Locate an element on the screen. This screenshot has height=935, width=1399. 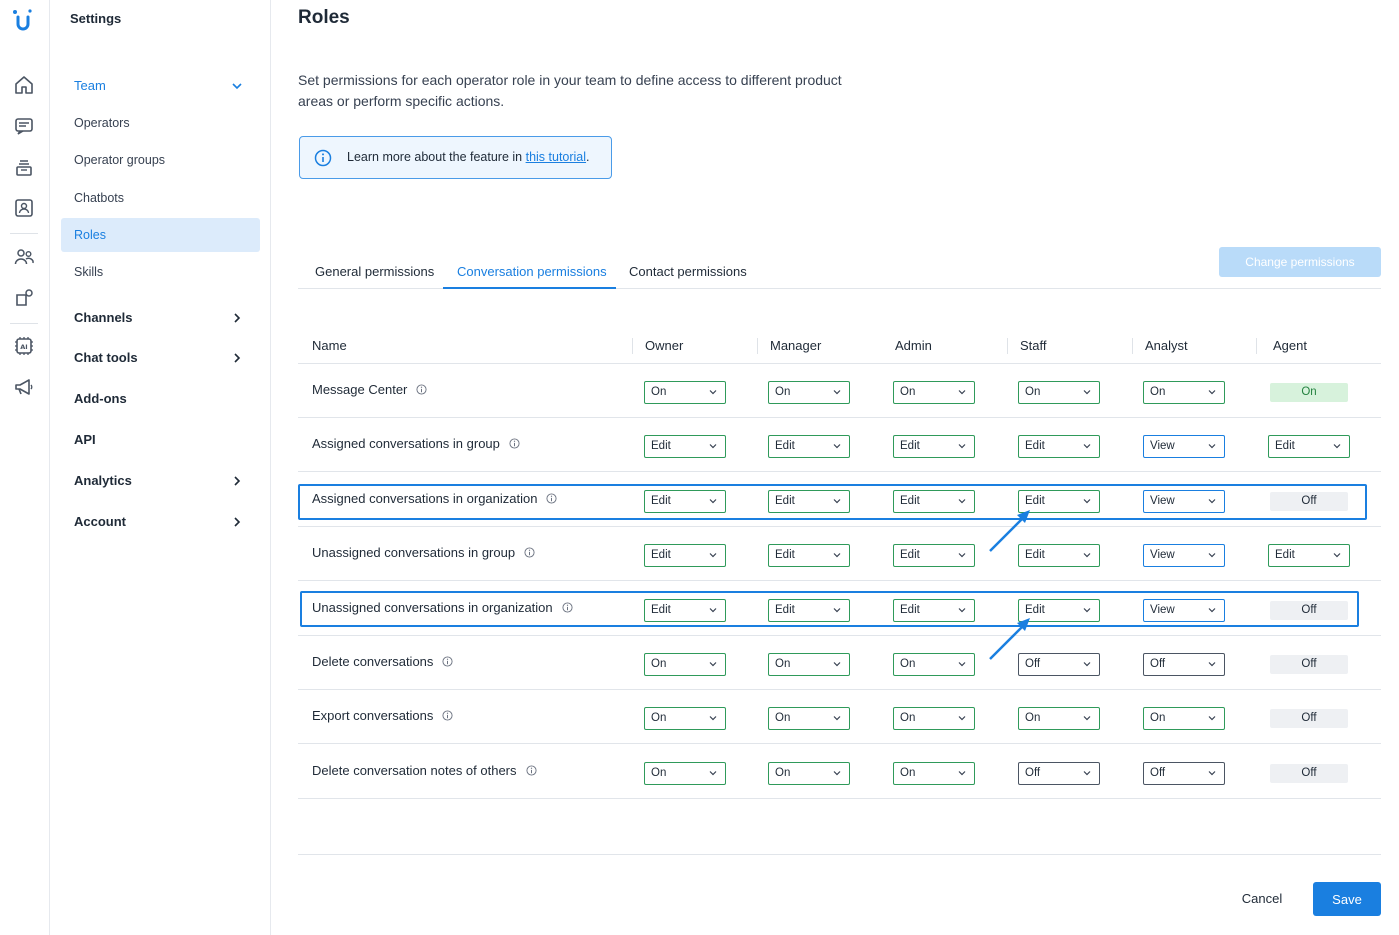
integrations-icon is located at coordinates (24, 298).